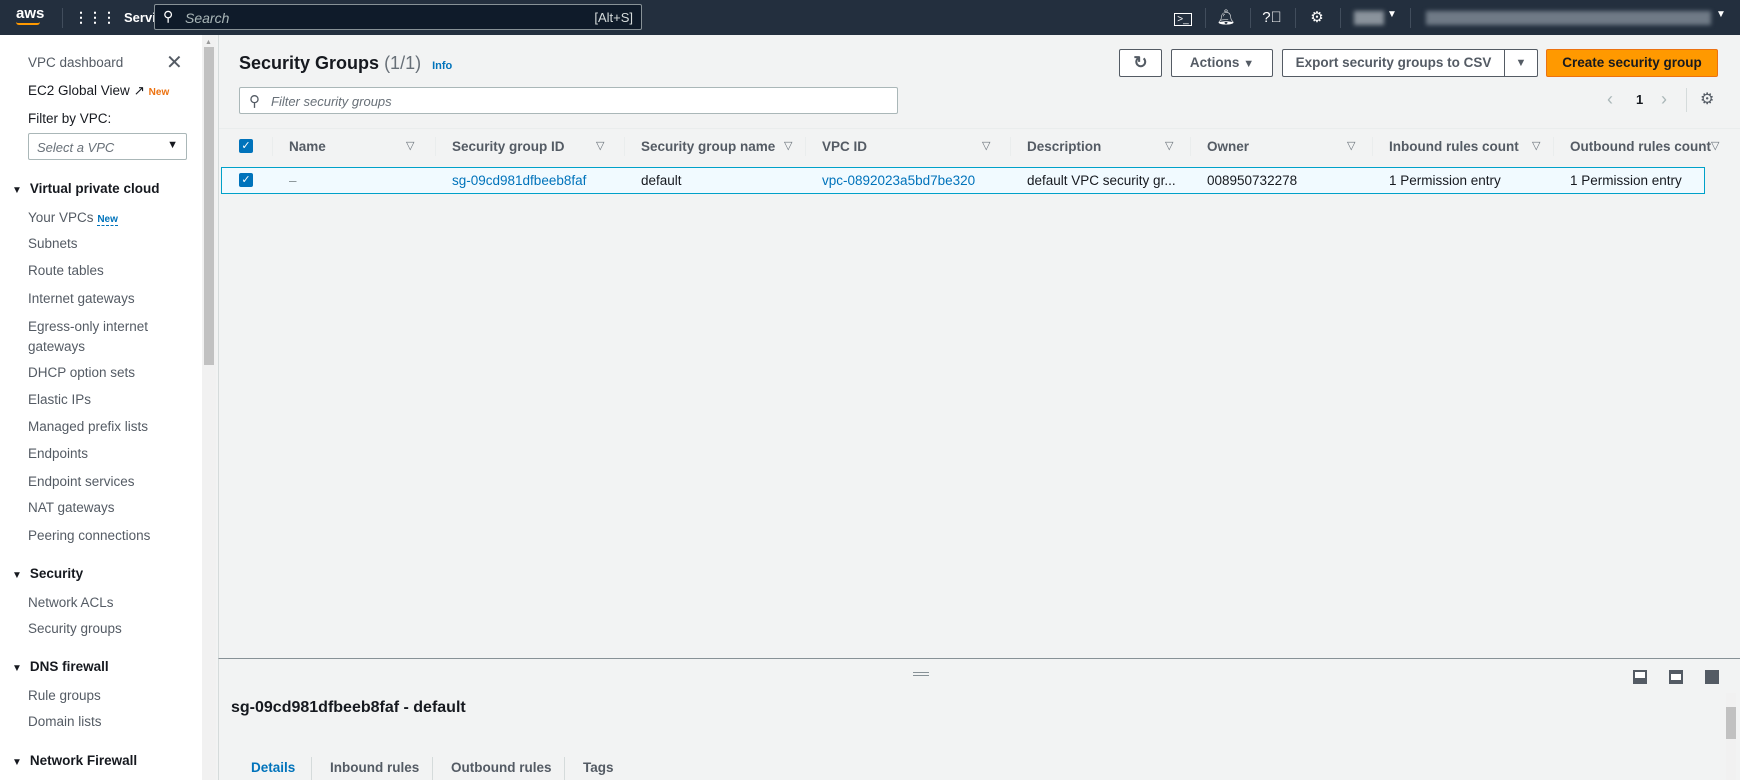 The image size is (1740, 780). I want to click on sidebar-item: DHCP option sets, so click(81, 372).